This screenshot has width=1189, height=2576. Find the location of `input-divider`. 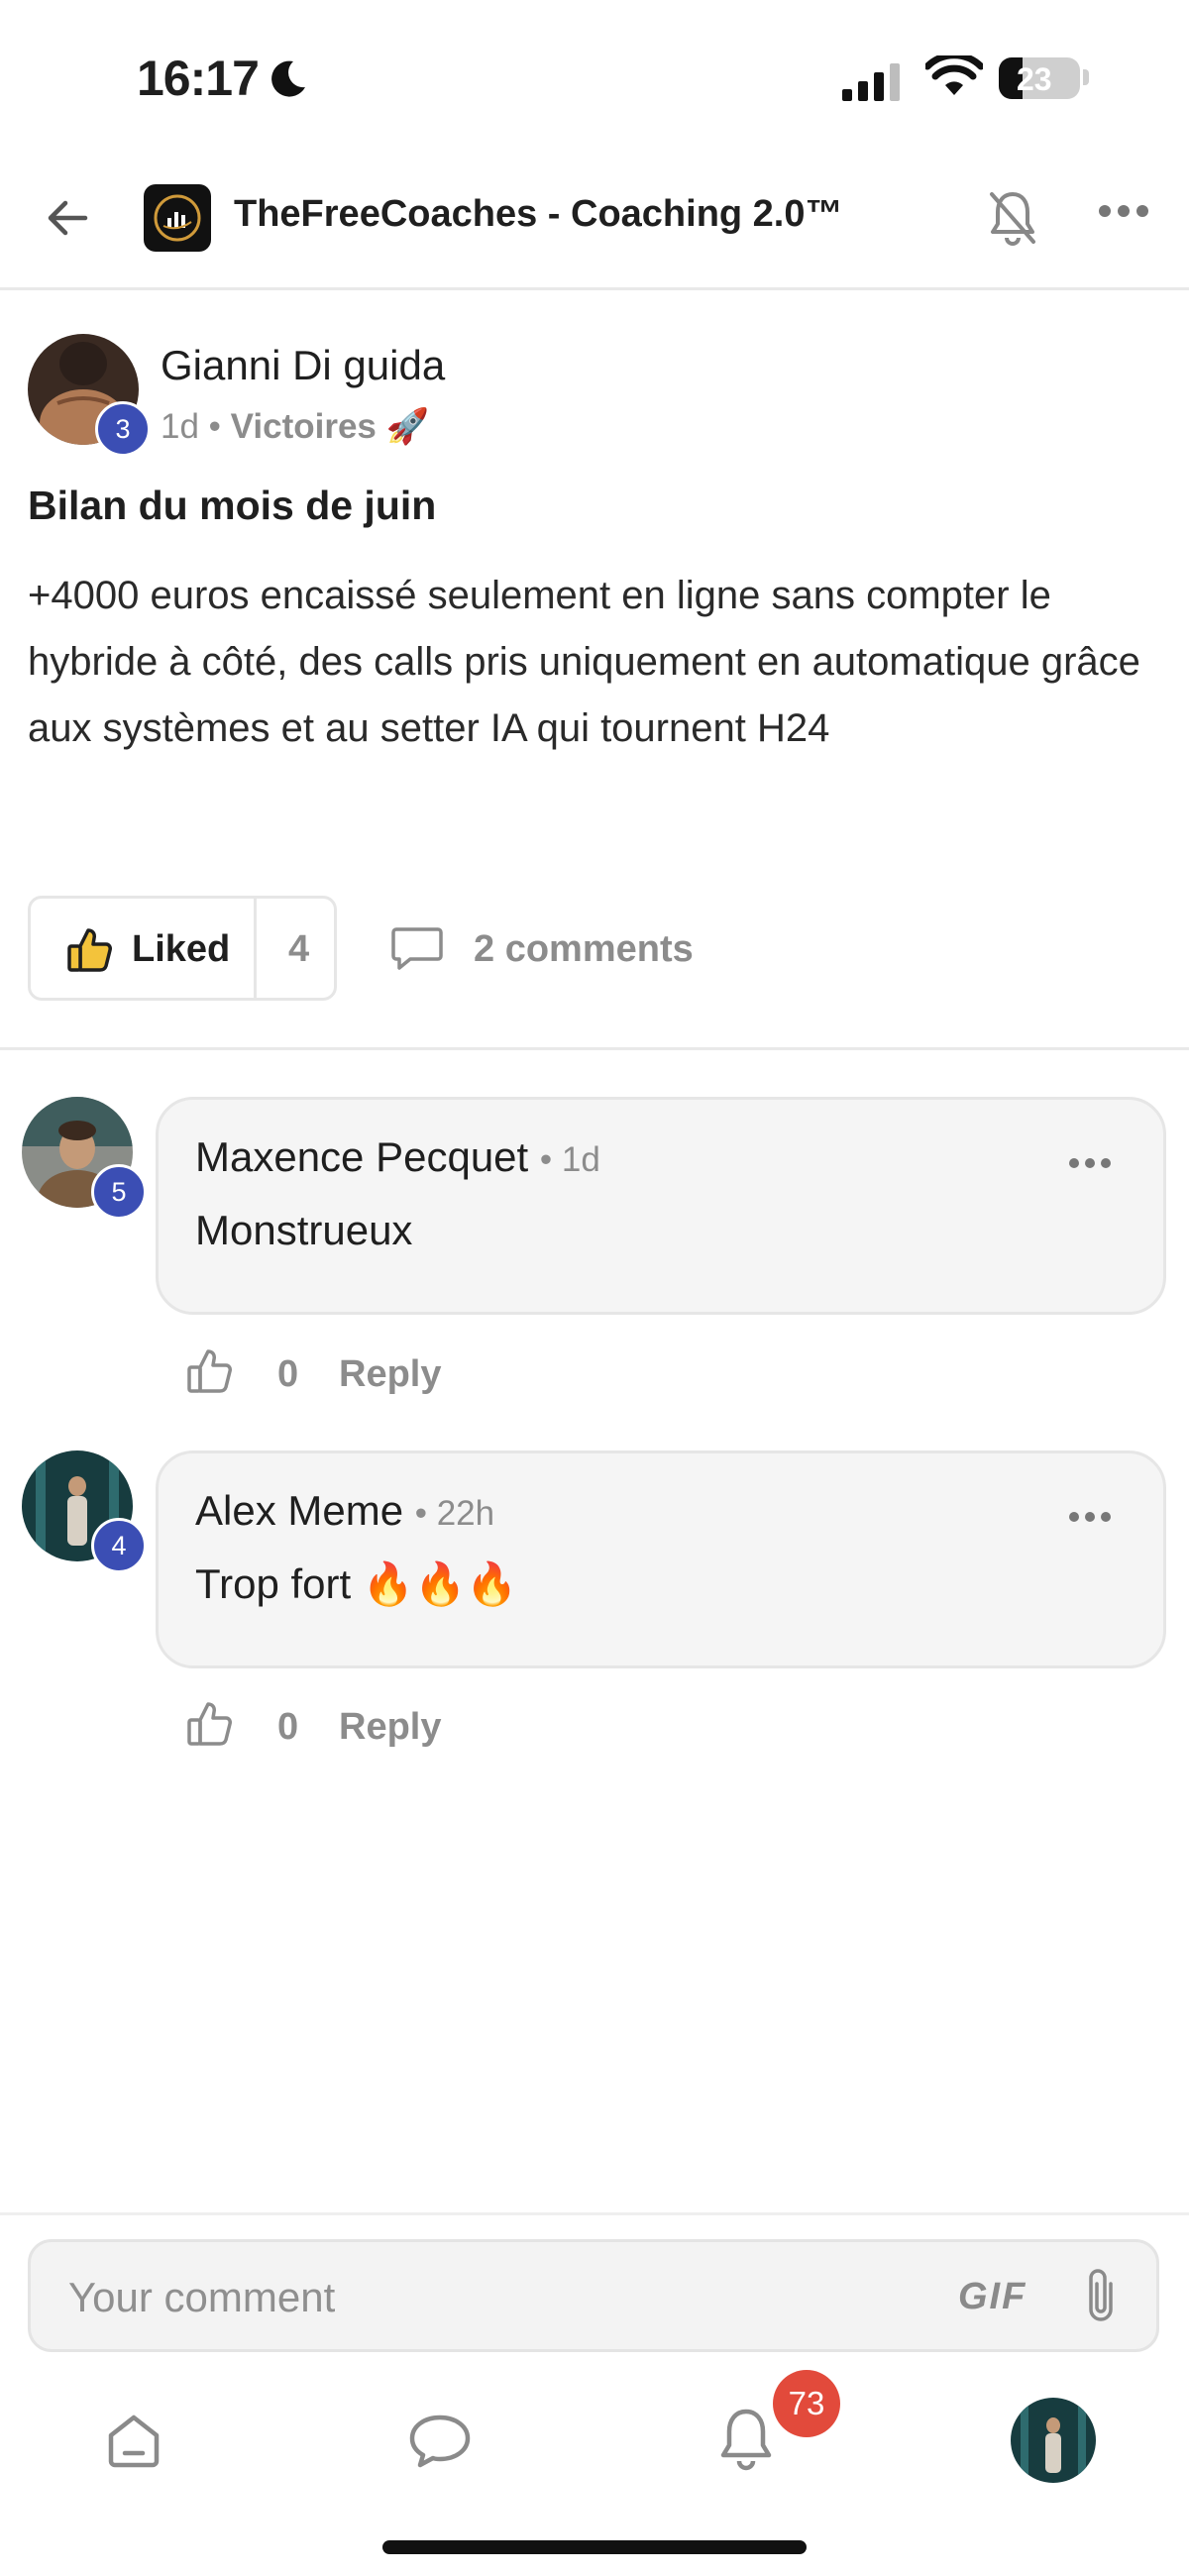

input-divider is located at coordinates (594, 2213).